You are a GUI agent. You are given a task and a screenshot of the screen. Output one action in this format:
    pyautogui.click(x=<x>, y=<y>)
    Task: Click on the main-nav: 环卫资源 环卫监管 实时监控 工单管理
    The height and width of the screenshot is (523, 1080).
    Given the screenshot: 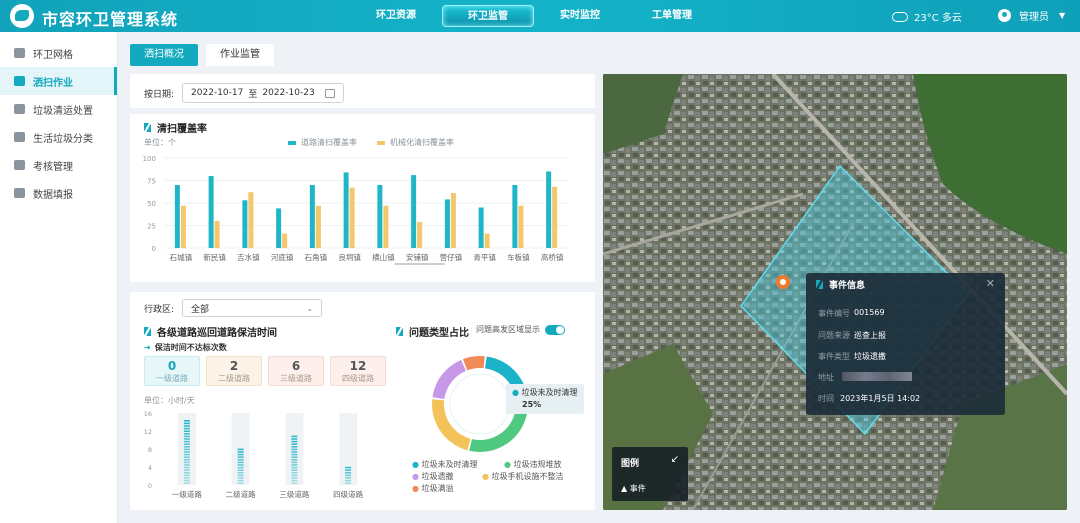 What is the action you would take?
    pyautogui.click(x=534, y=16)
    